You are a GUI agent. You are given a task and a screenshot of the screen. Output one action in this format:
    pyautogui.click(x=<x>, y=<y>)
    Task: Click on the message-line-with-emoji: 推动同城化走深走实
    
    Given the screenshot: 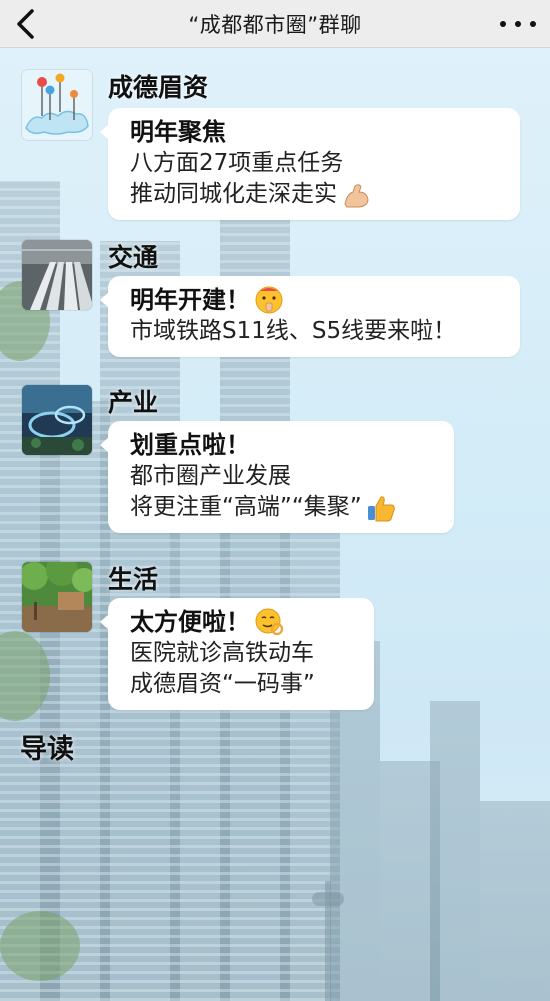 What is the action you would take?
    pyautogui.click(x=318, y=194)
    